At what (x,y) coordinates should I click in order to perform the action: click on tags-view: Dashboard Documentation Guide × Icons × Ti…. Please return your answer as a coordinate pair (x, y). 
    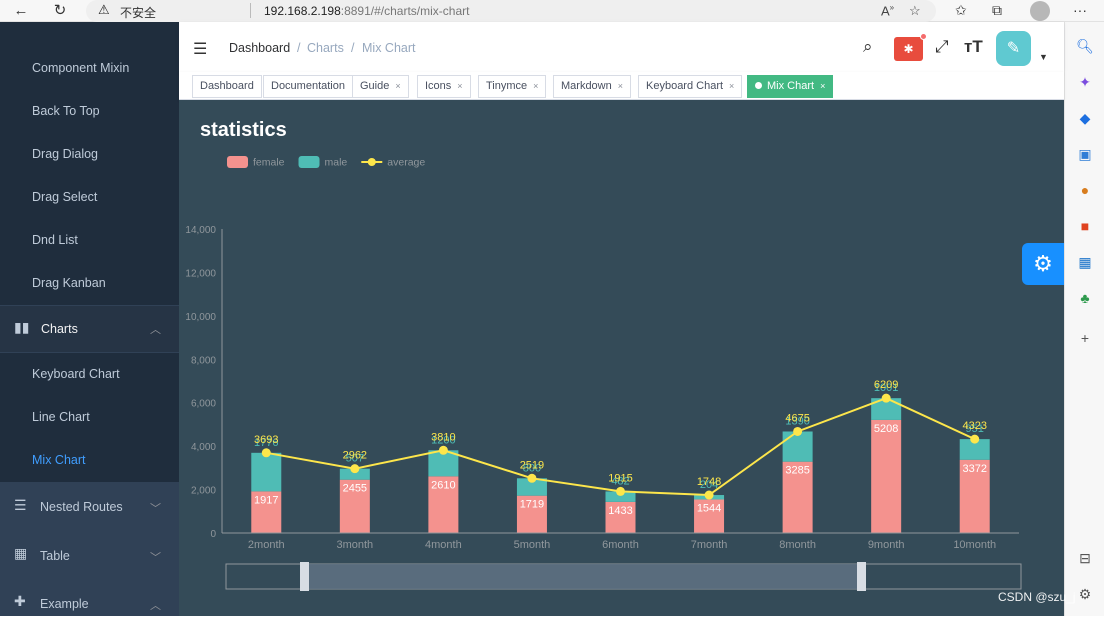
    Looking at the image, I should click on (621, 86).